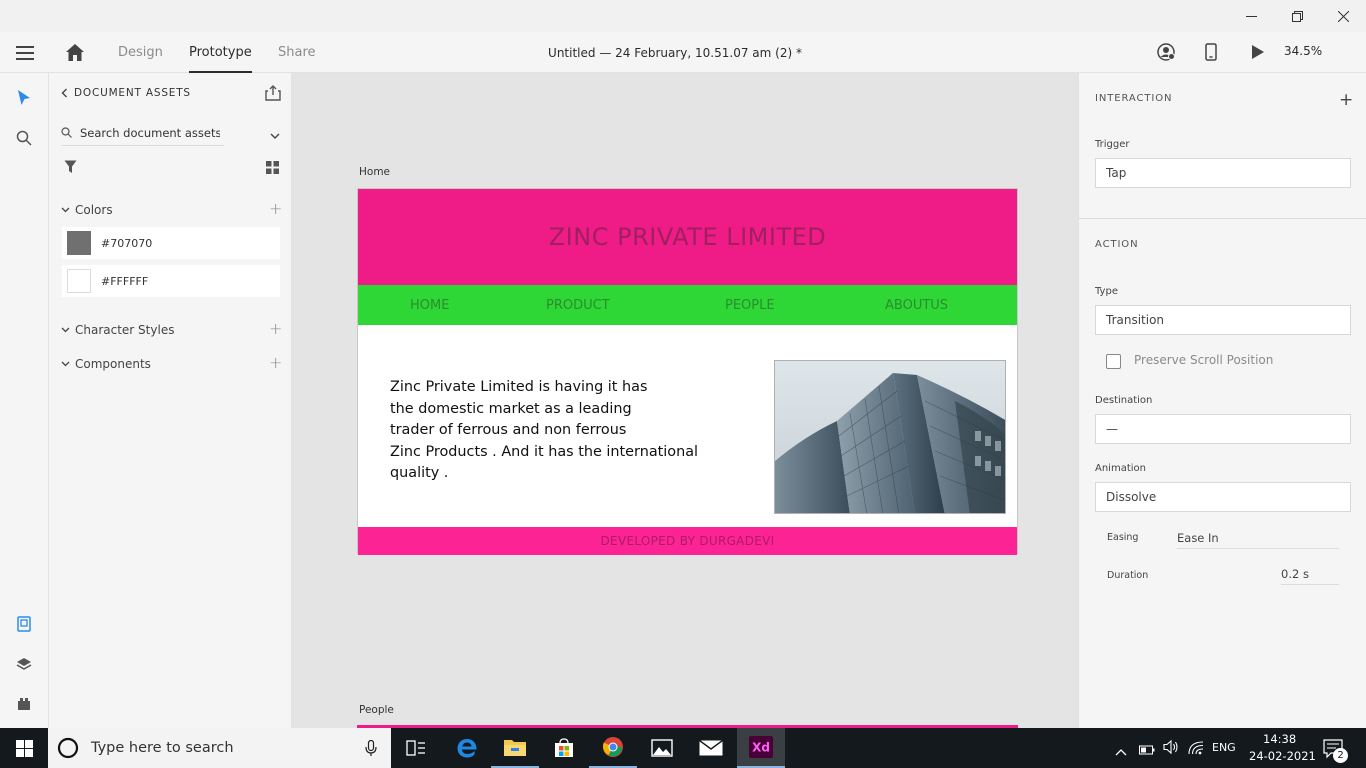  Describe the element at coordinates (467, 748) in the screenshot. I see `edge-browser-icon` at that location.